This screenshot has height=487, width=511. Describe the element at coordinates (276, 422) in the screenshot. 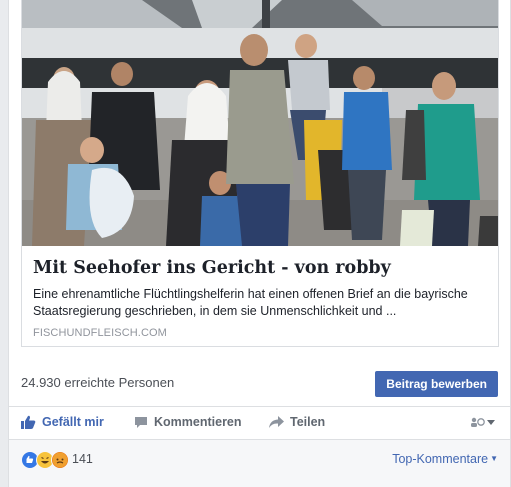

I see `share-icon` at that location.